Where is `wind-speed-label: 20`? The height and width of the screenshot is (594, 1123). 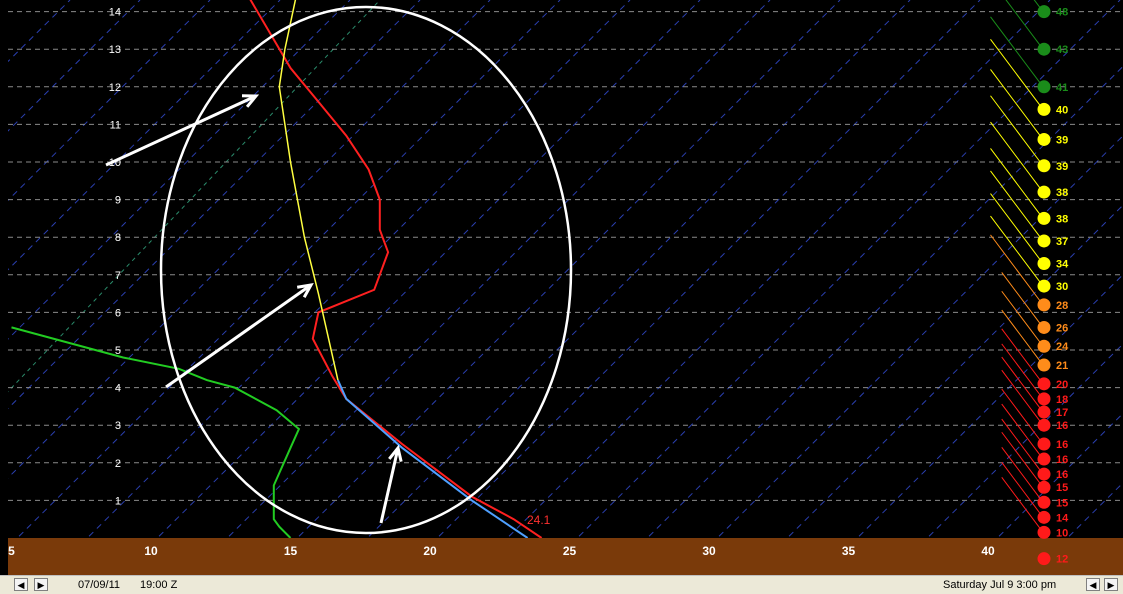 wind-speed-label: 20 is located at coordinates (1062, 385).